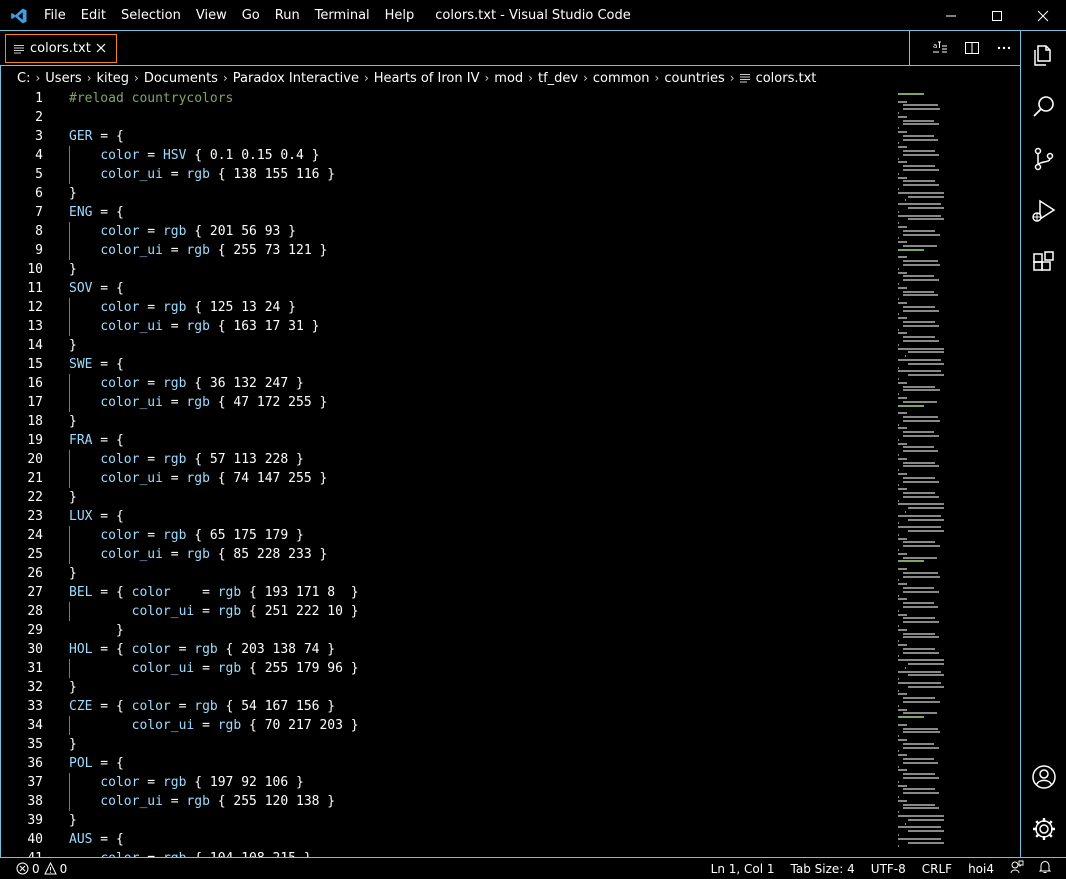 The height and width of the screenshot is (879, 1066). Describe the element at coordinates (447, 174) in the screenshot. I see `code-line: 5 color_ui = rgb { 138 155 116 }` at that location.